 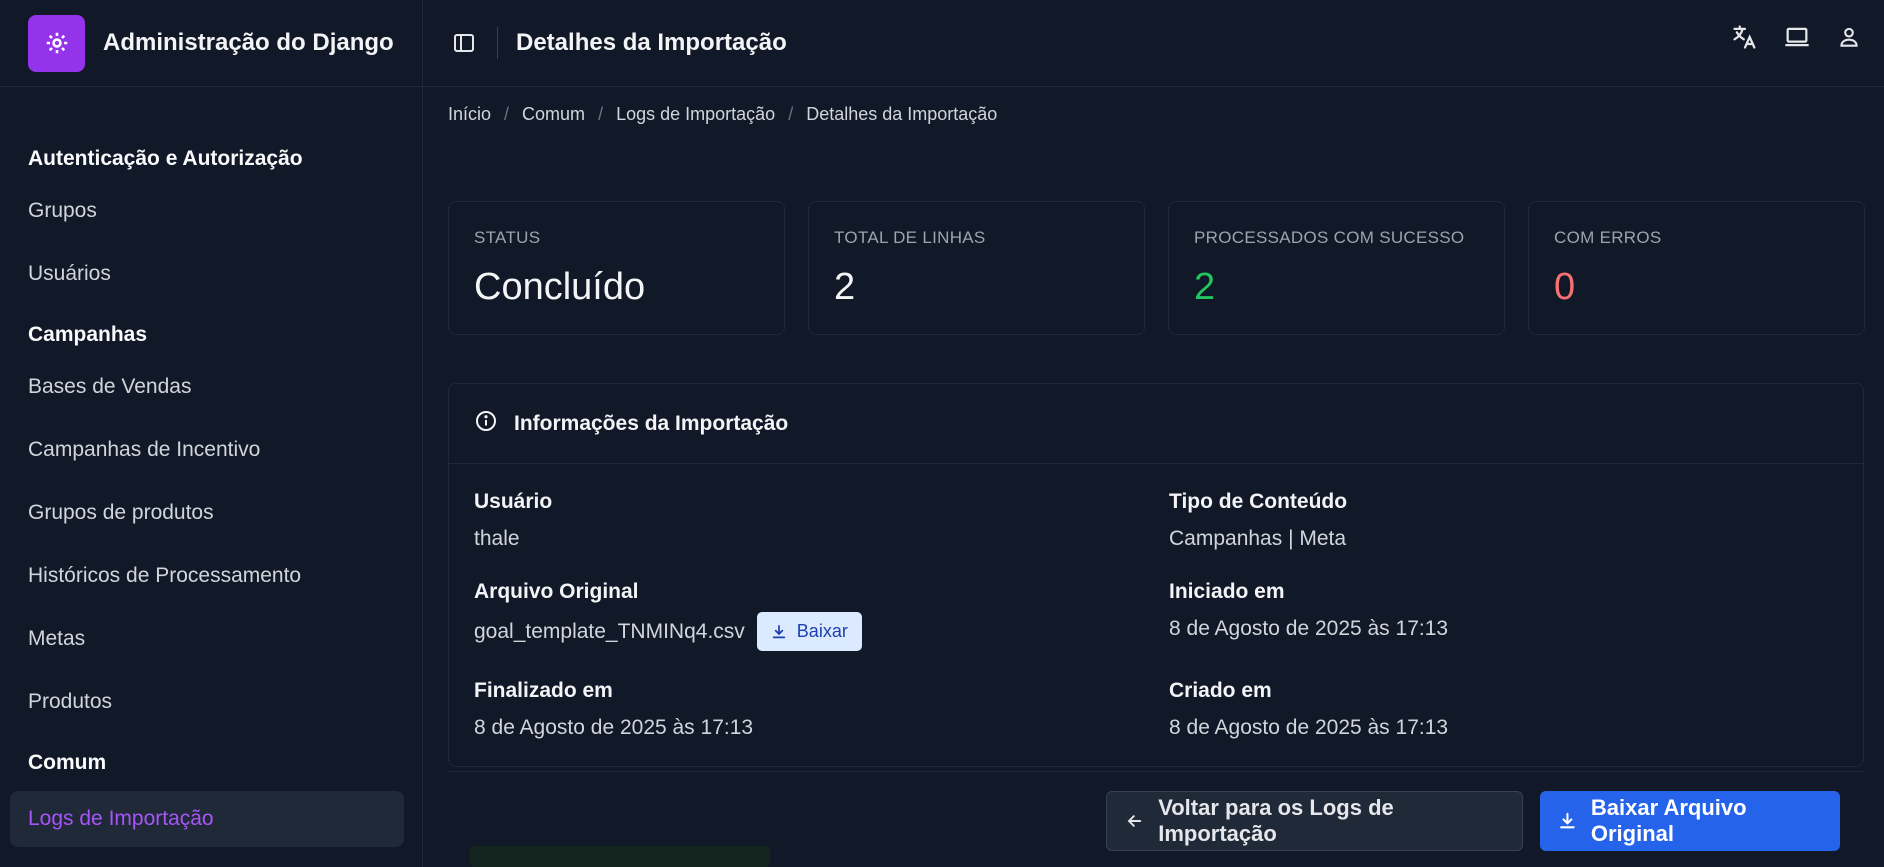 I want to click on download-file-label: Baixar, so click(x=822, y=631).